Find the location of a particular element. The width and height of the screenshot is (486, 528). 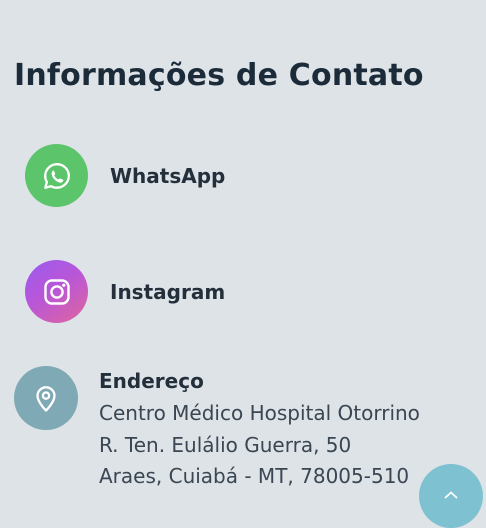

whatsapp-link: WhatsApp is located at coordinates (125, 175).